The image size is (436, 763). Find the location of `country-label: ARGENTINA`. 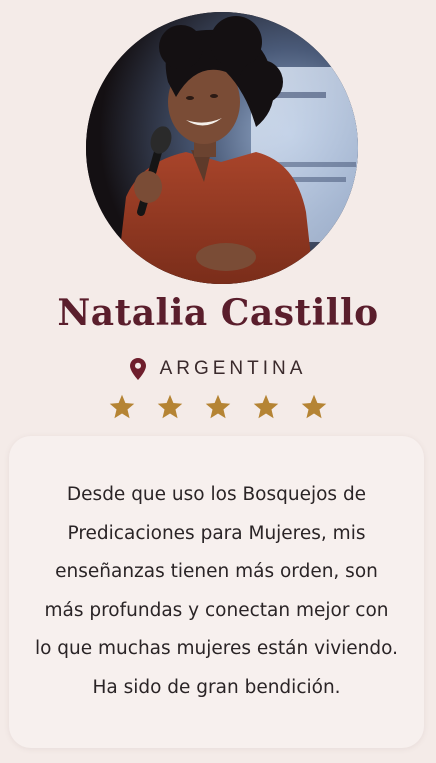

country-label: ARGENTINA is located at coordinates (233, 368).